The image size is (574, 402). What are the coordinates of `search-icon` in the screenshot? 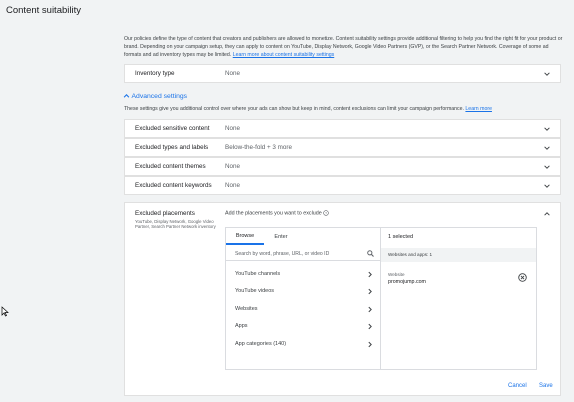 It's located at (370, 253).